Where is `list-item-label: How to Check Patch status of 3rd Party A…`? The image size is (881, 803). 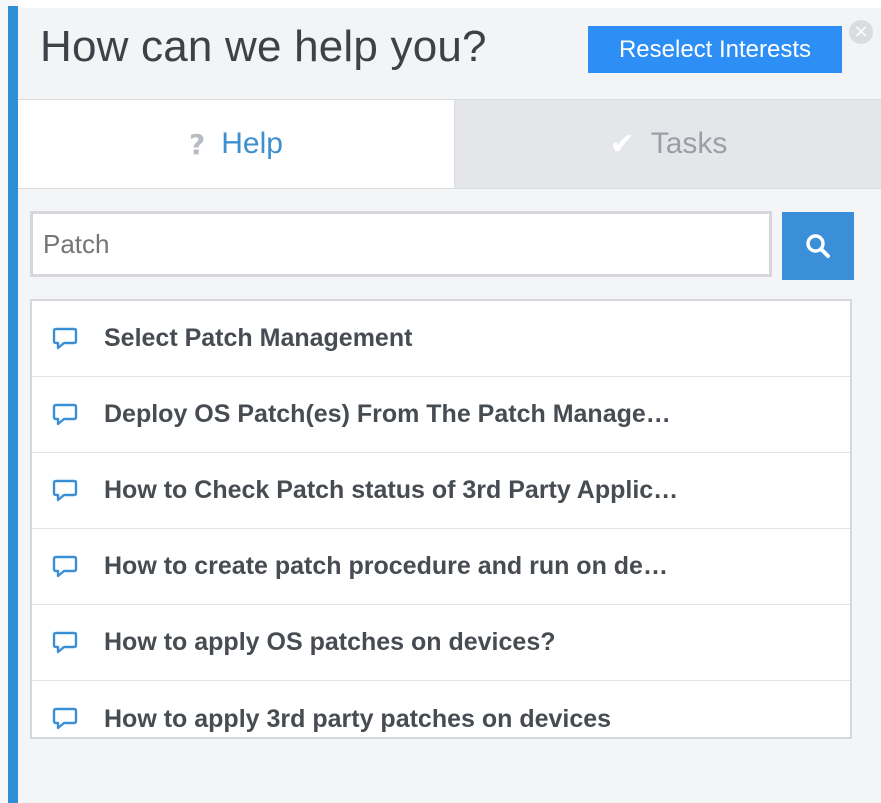
list-item-label: How to Check Patch status of 3rd Party A… is located at coordinates (391, 490).